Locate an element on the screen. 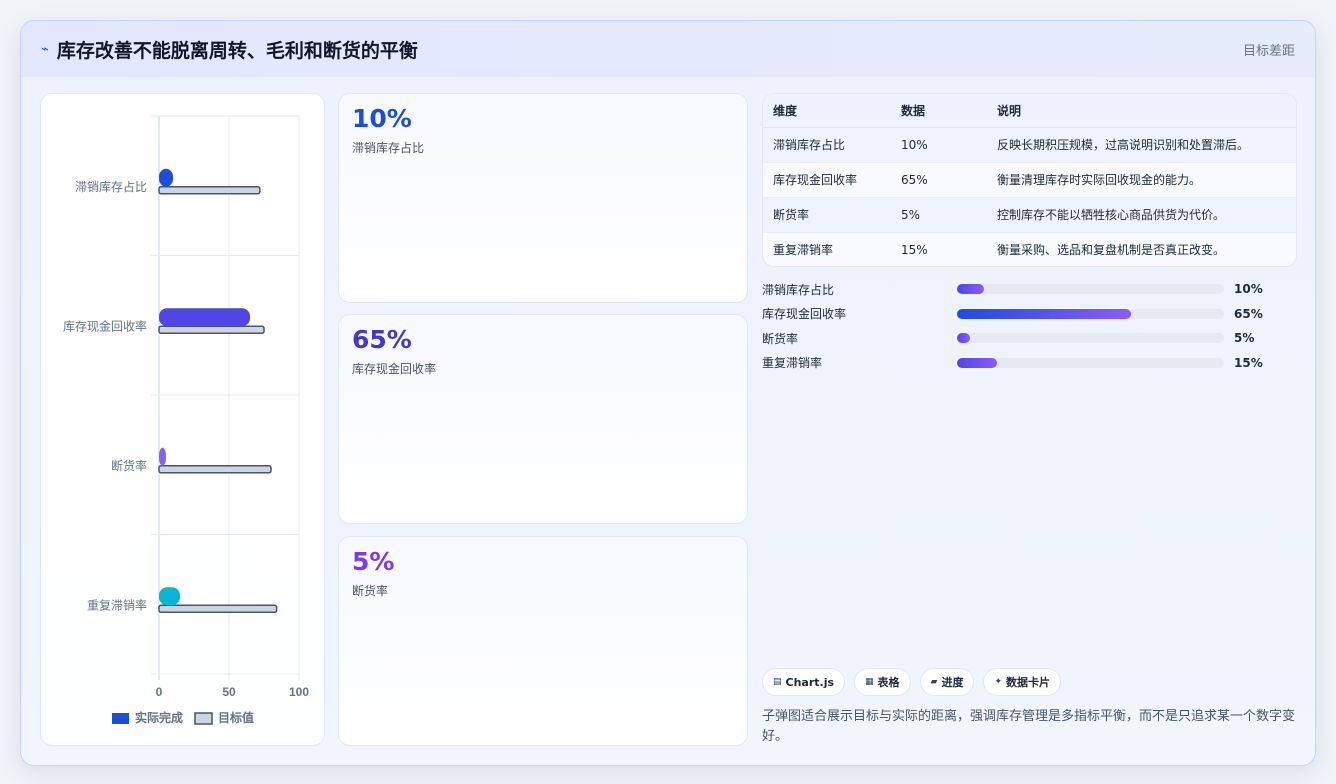  category-tick-label: 重复滞销率 is located at coordinates (117, 604).